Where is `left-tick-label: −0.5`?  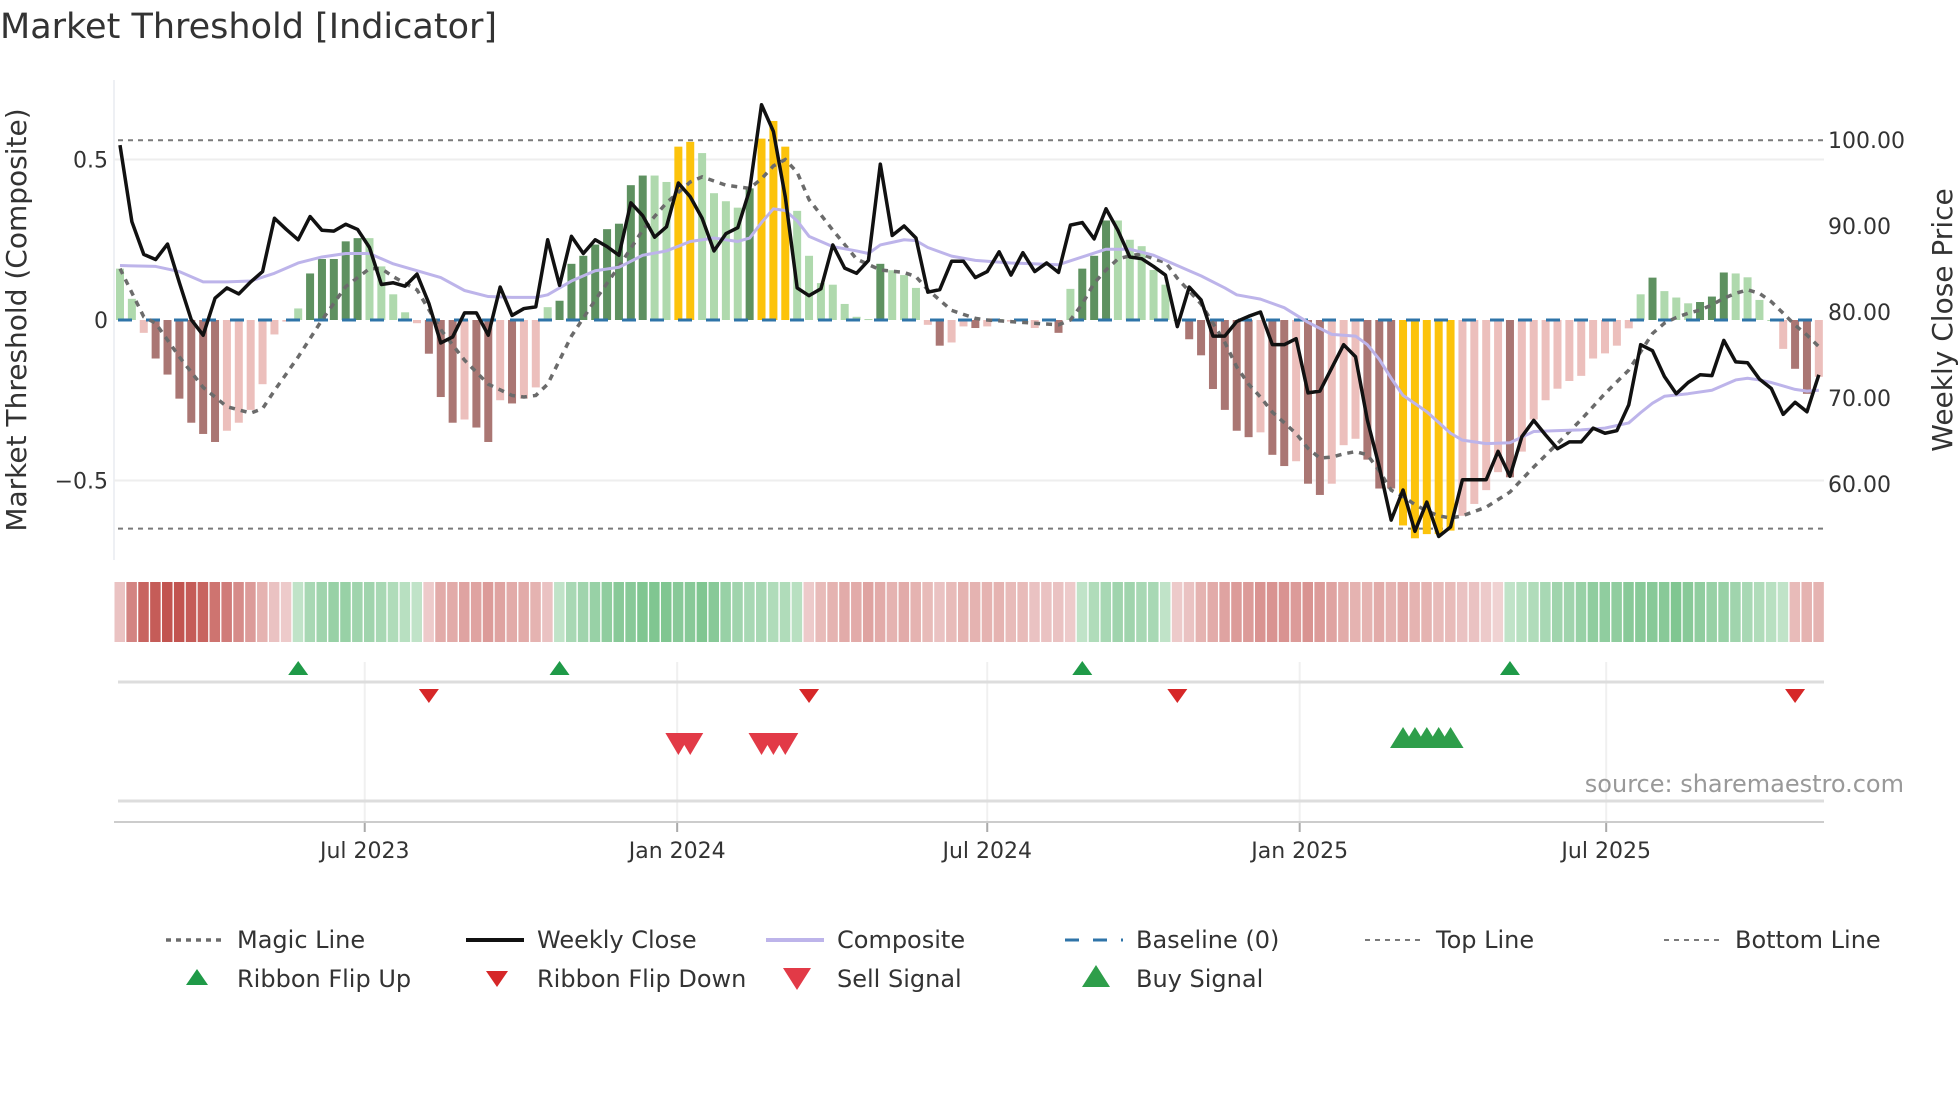 left-tick-label: −0.5 is located at coordinates (81, 482).